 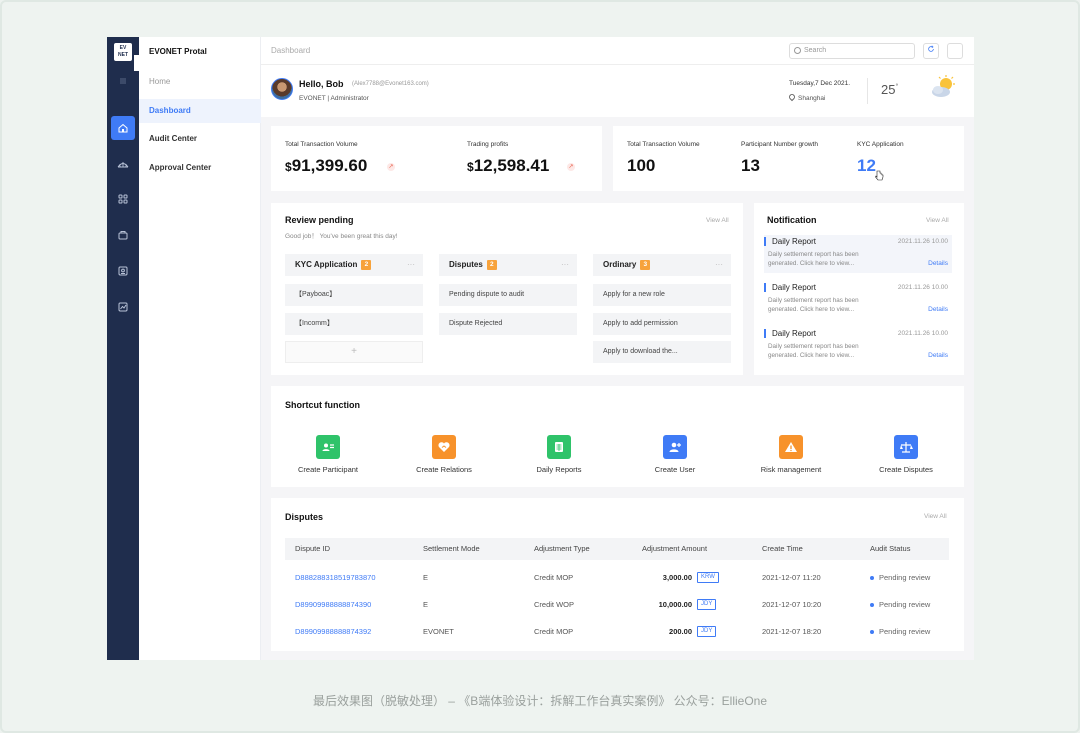 I want to click on menu-item-home: Home, so click(x=200, y=82).